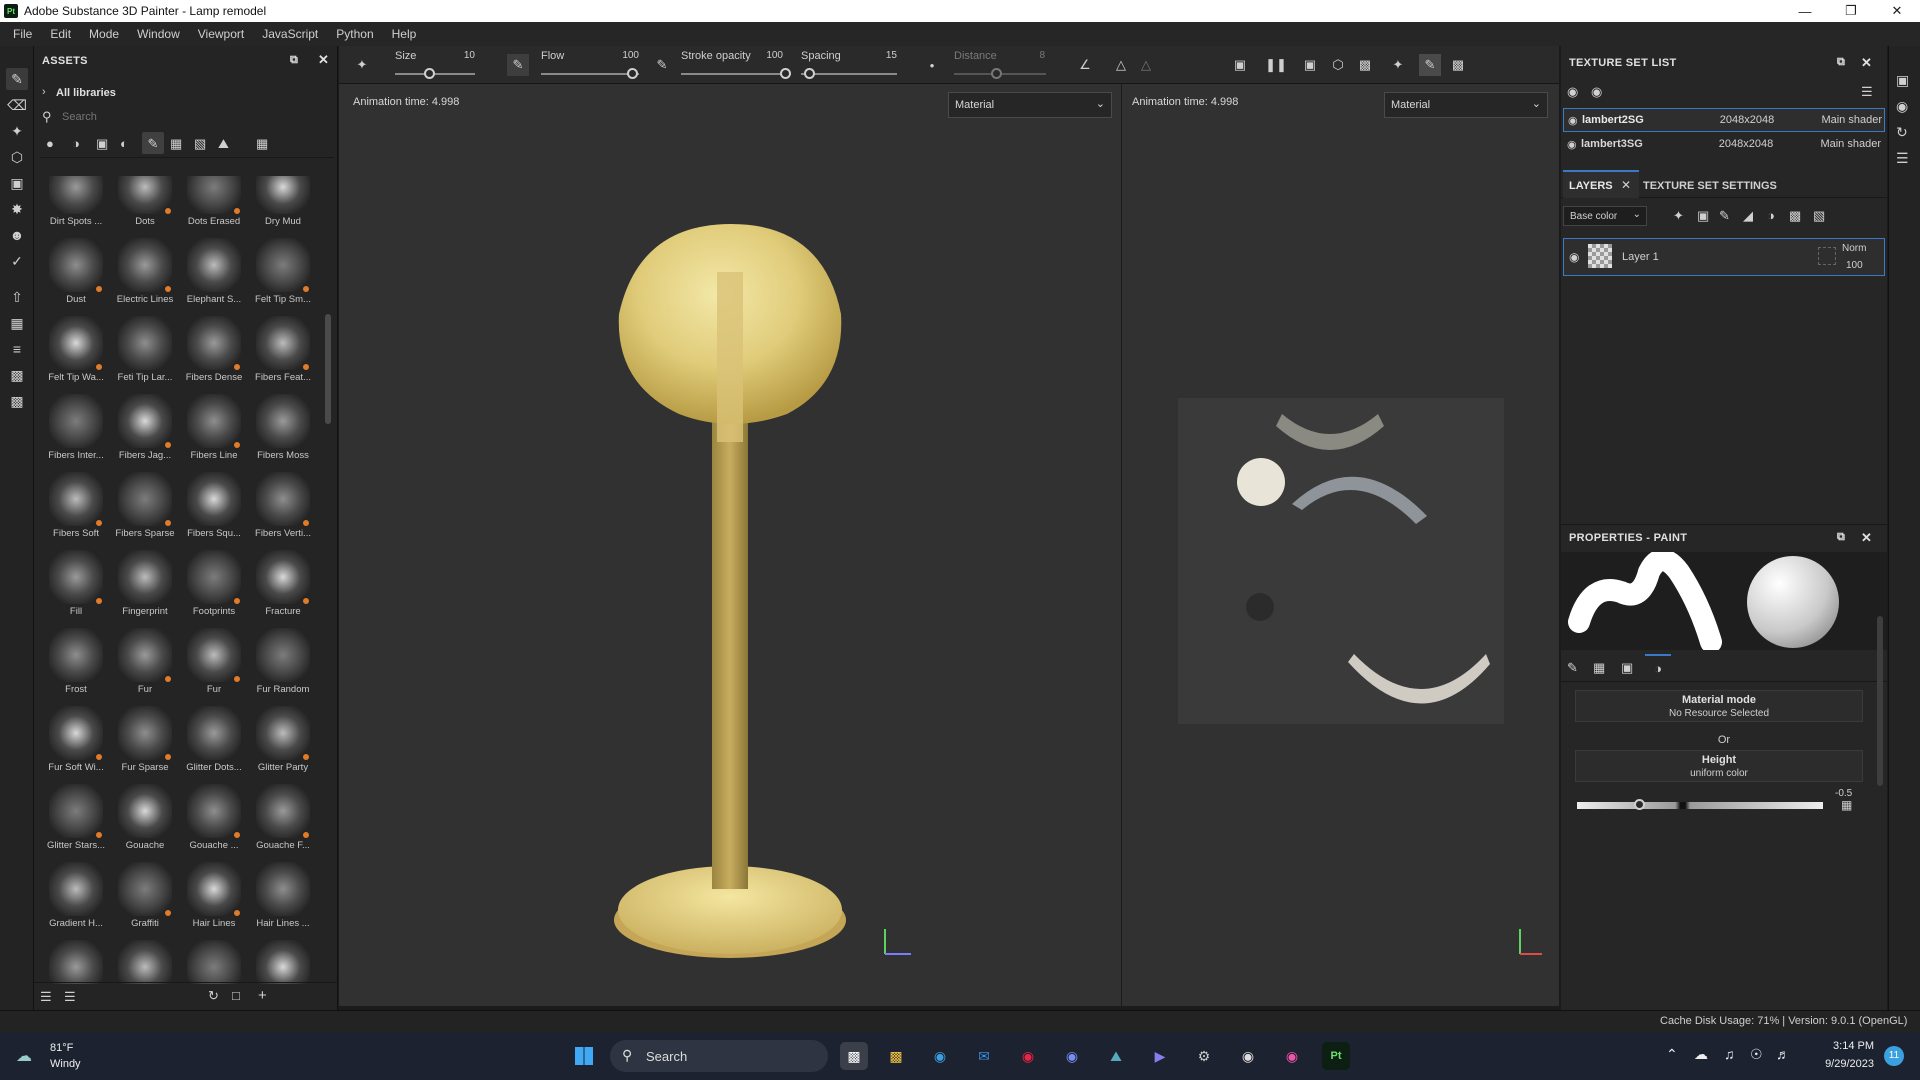  I want to click on properties-scrollbar, so click(1880, 701).